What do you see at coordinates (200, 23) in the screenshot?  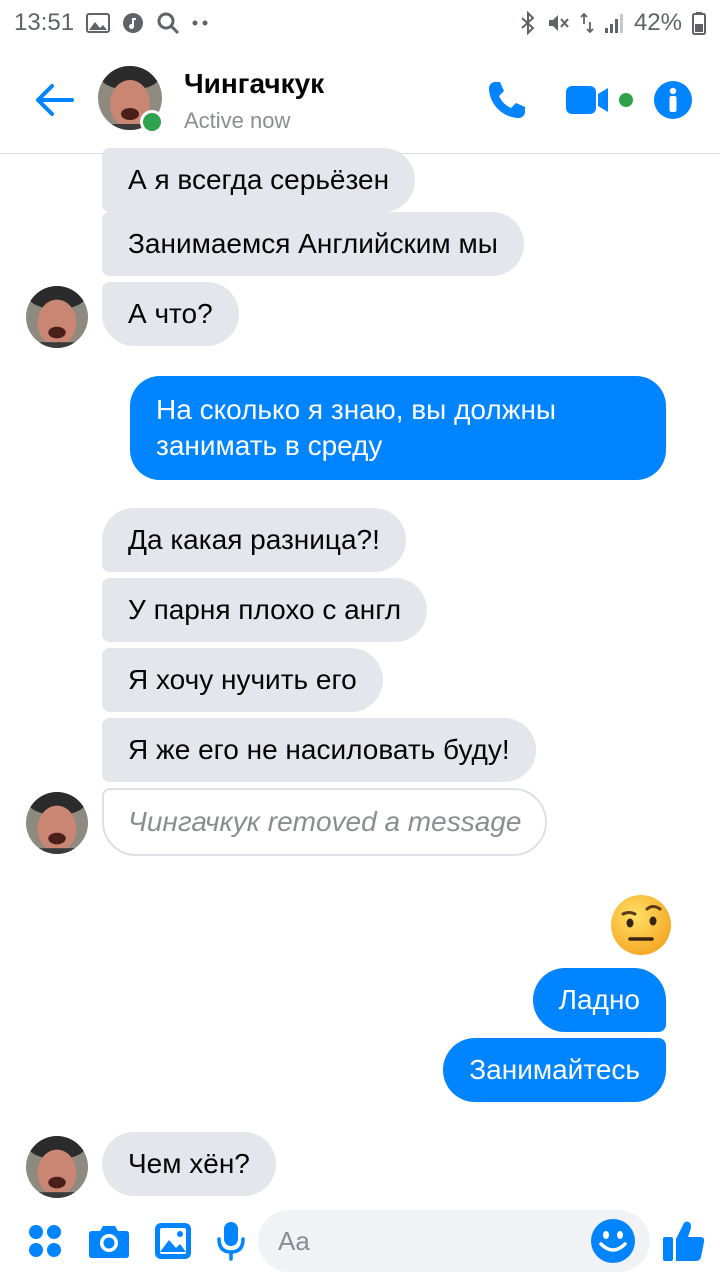 I see `more-notifications-icon` at bounding box center [200, 23].